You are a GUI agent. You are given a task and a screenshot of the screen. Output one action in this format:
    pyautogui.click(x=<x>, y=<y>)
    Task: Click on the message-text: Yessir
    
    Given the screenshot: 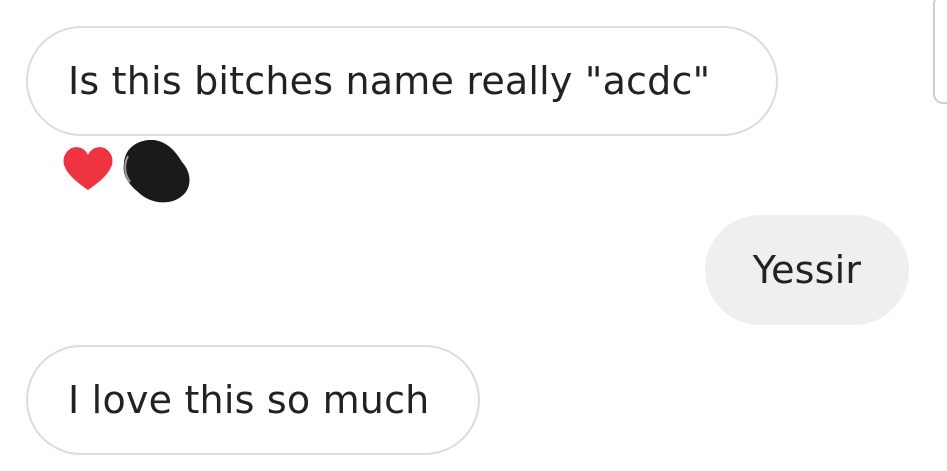 What is the action you would take?
    pyautogui.click(x=807, y=270)
    